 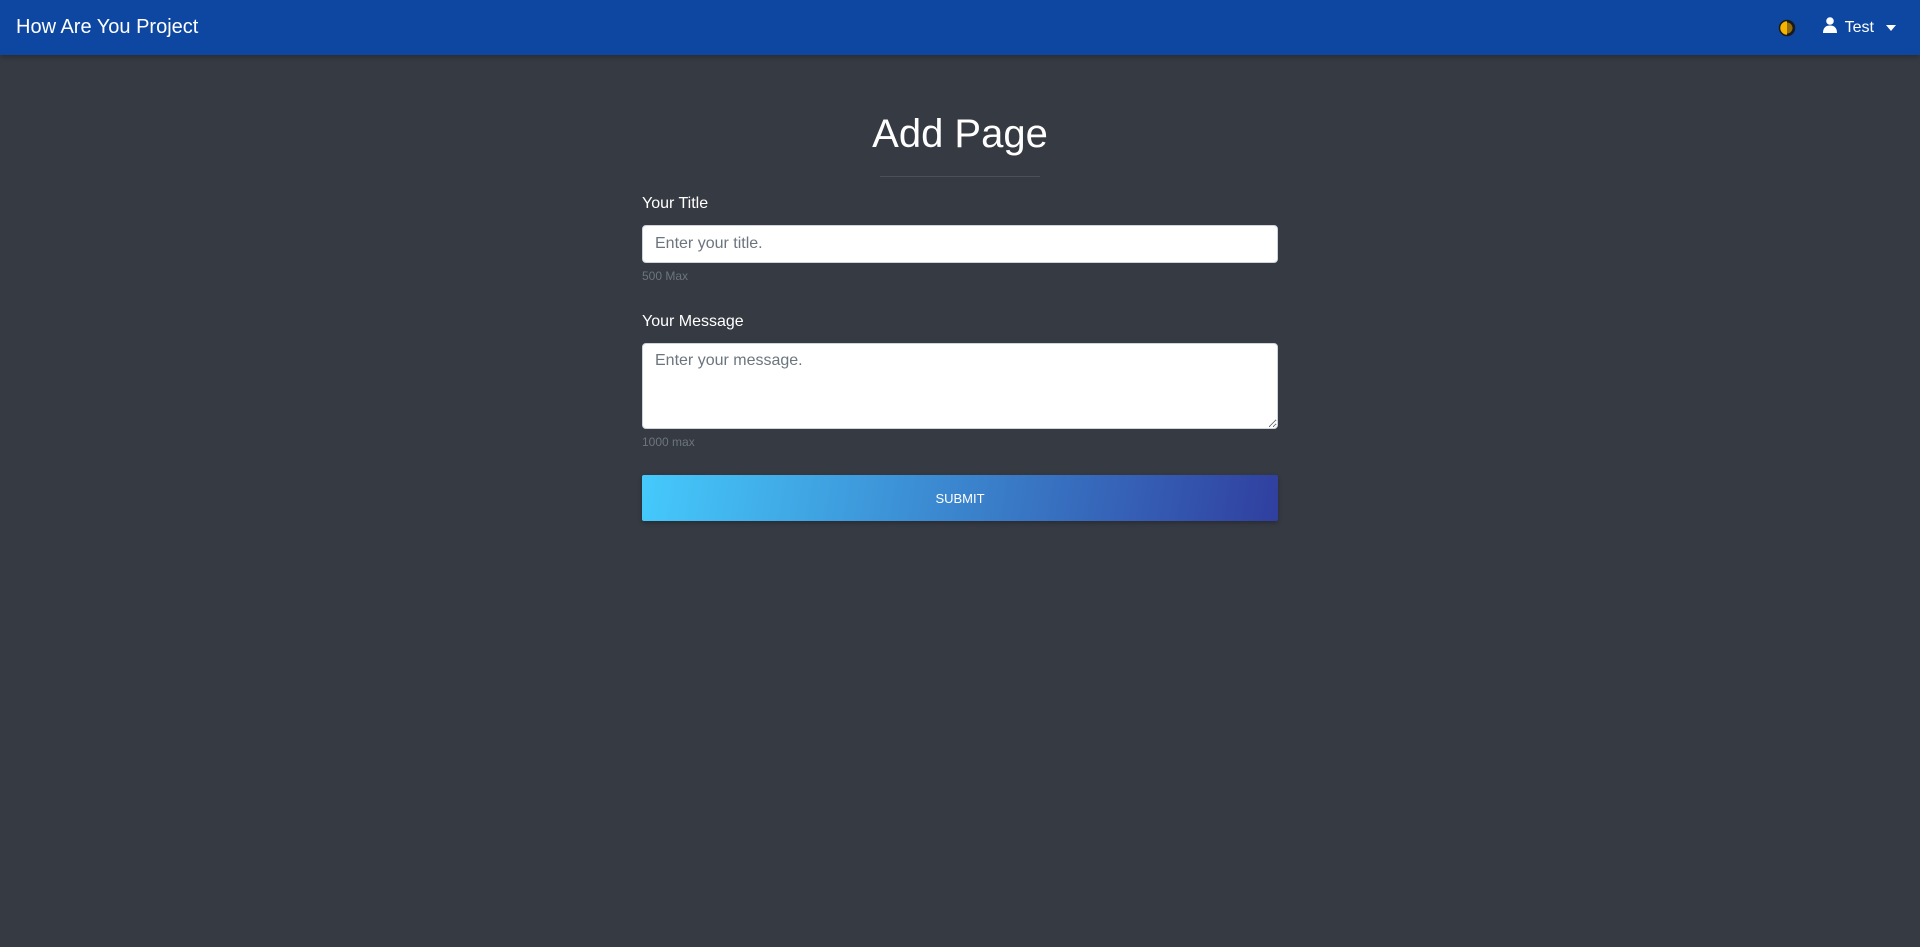 I want to click on user-name: Test, so click(x=1859, y=27).